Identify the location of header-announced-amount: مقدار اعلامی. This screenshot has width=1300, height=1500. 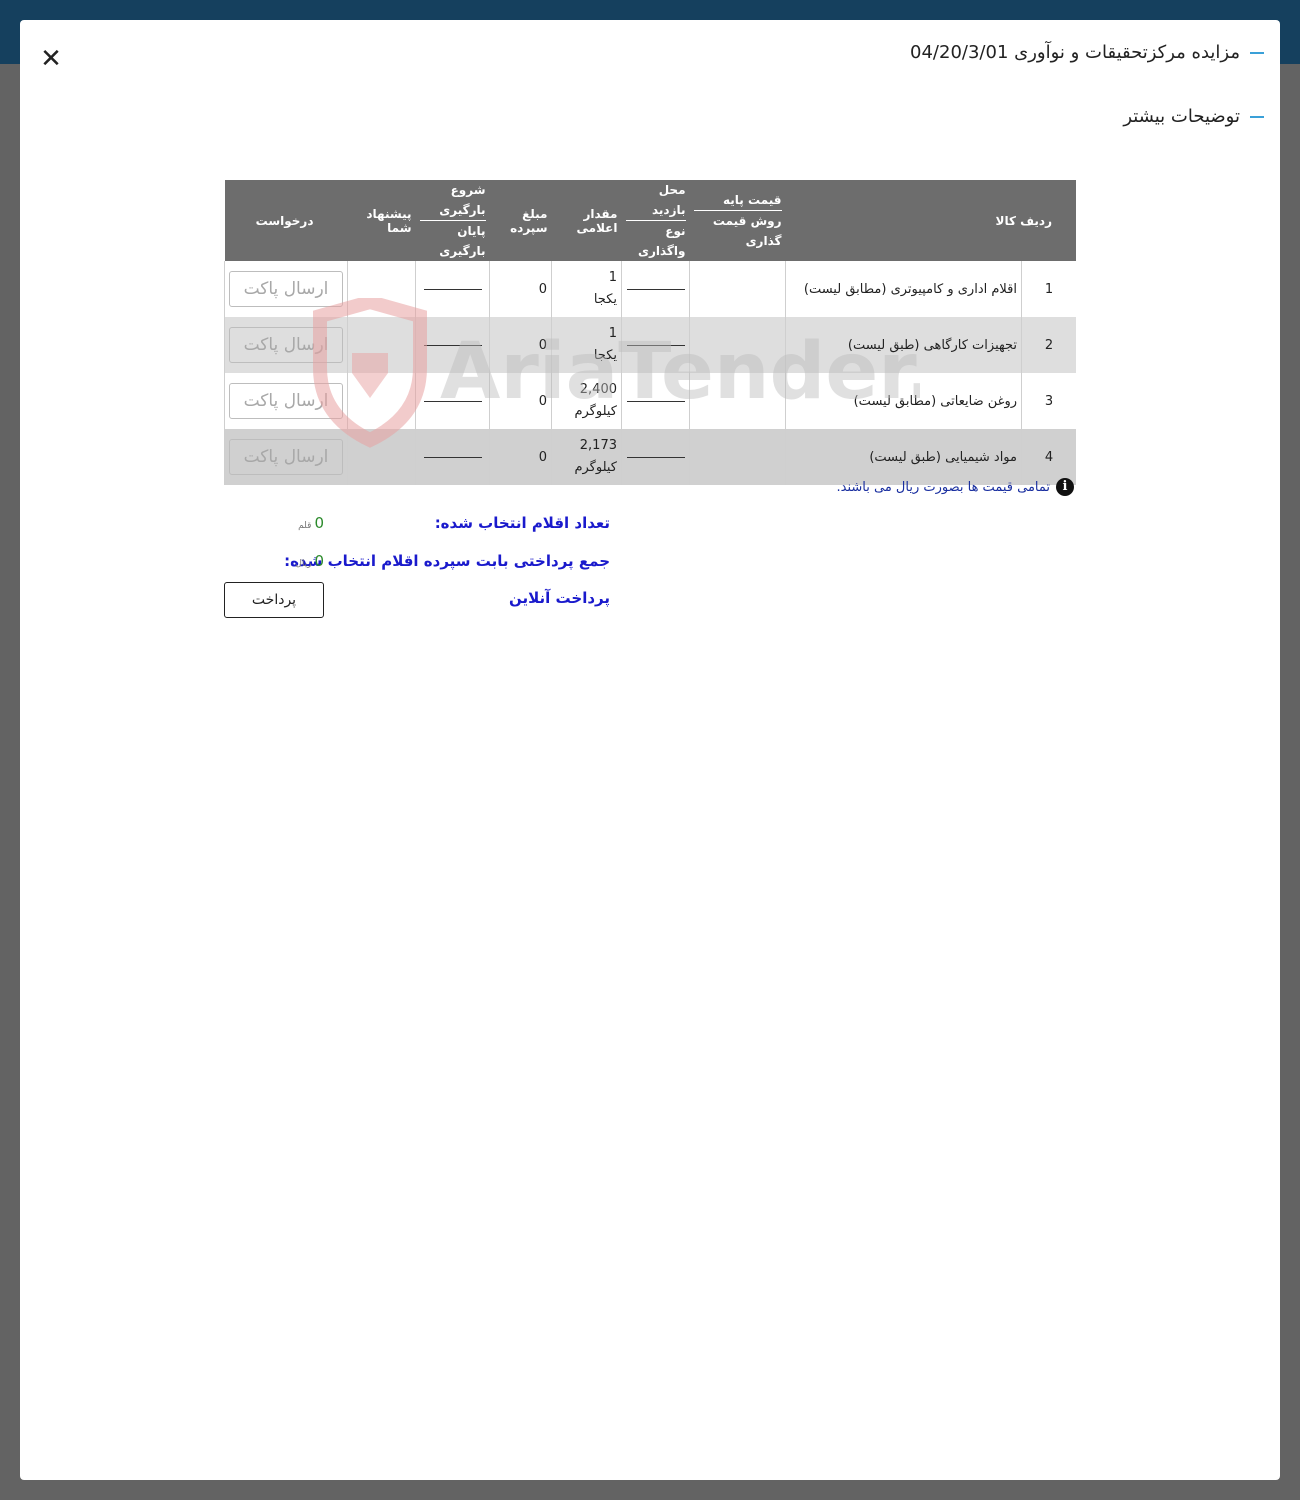
(586, 220).